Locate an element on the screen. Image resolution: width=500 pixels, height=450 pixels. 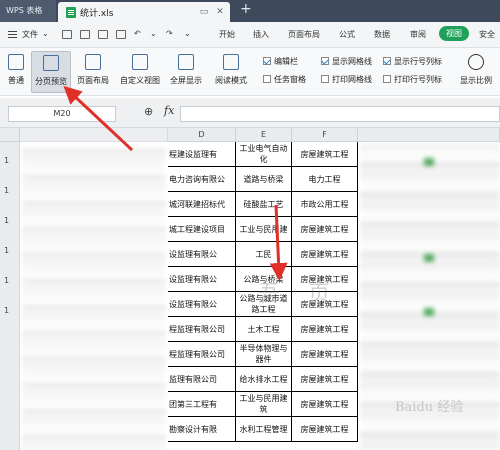
column-header-f: F is located at coordinates (325, 135).